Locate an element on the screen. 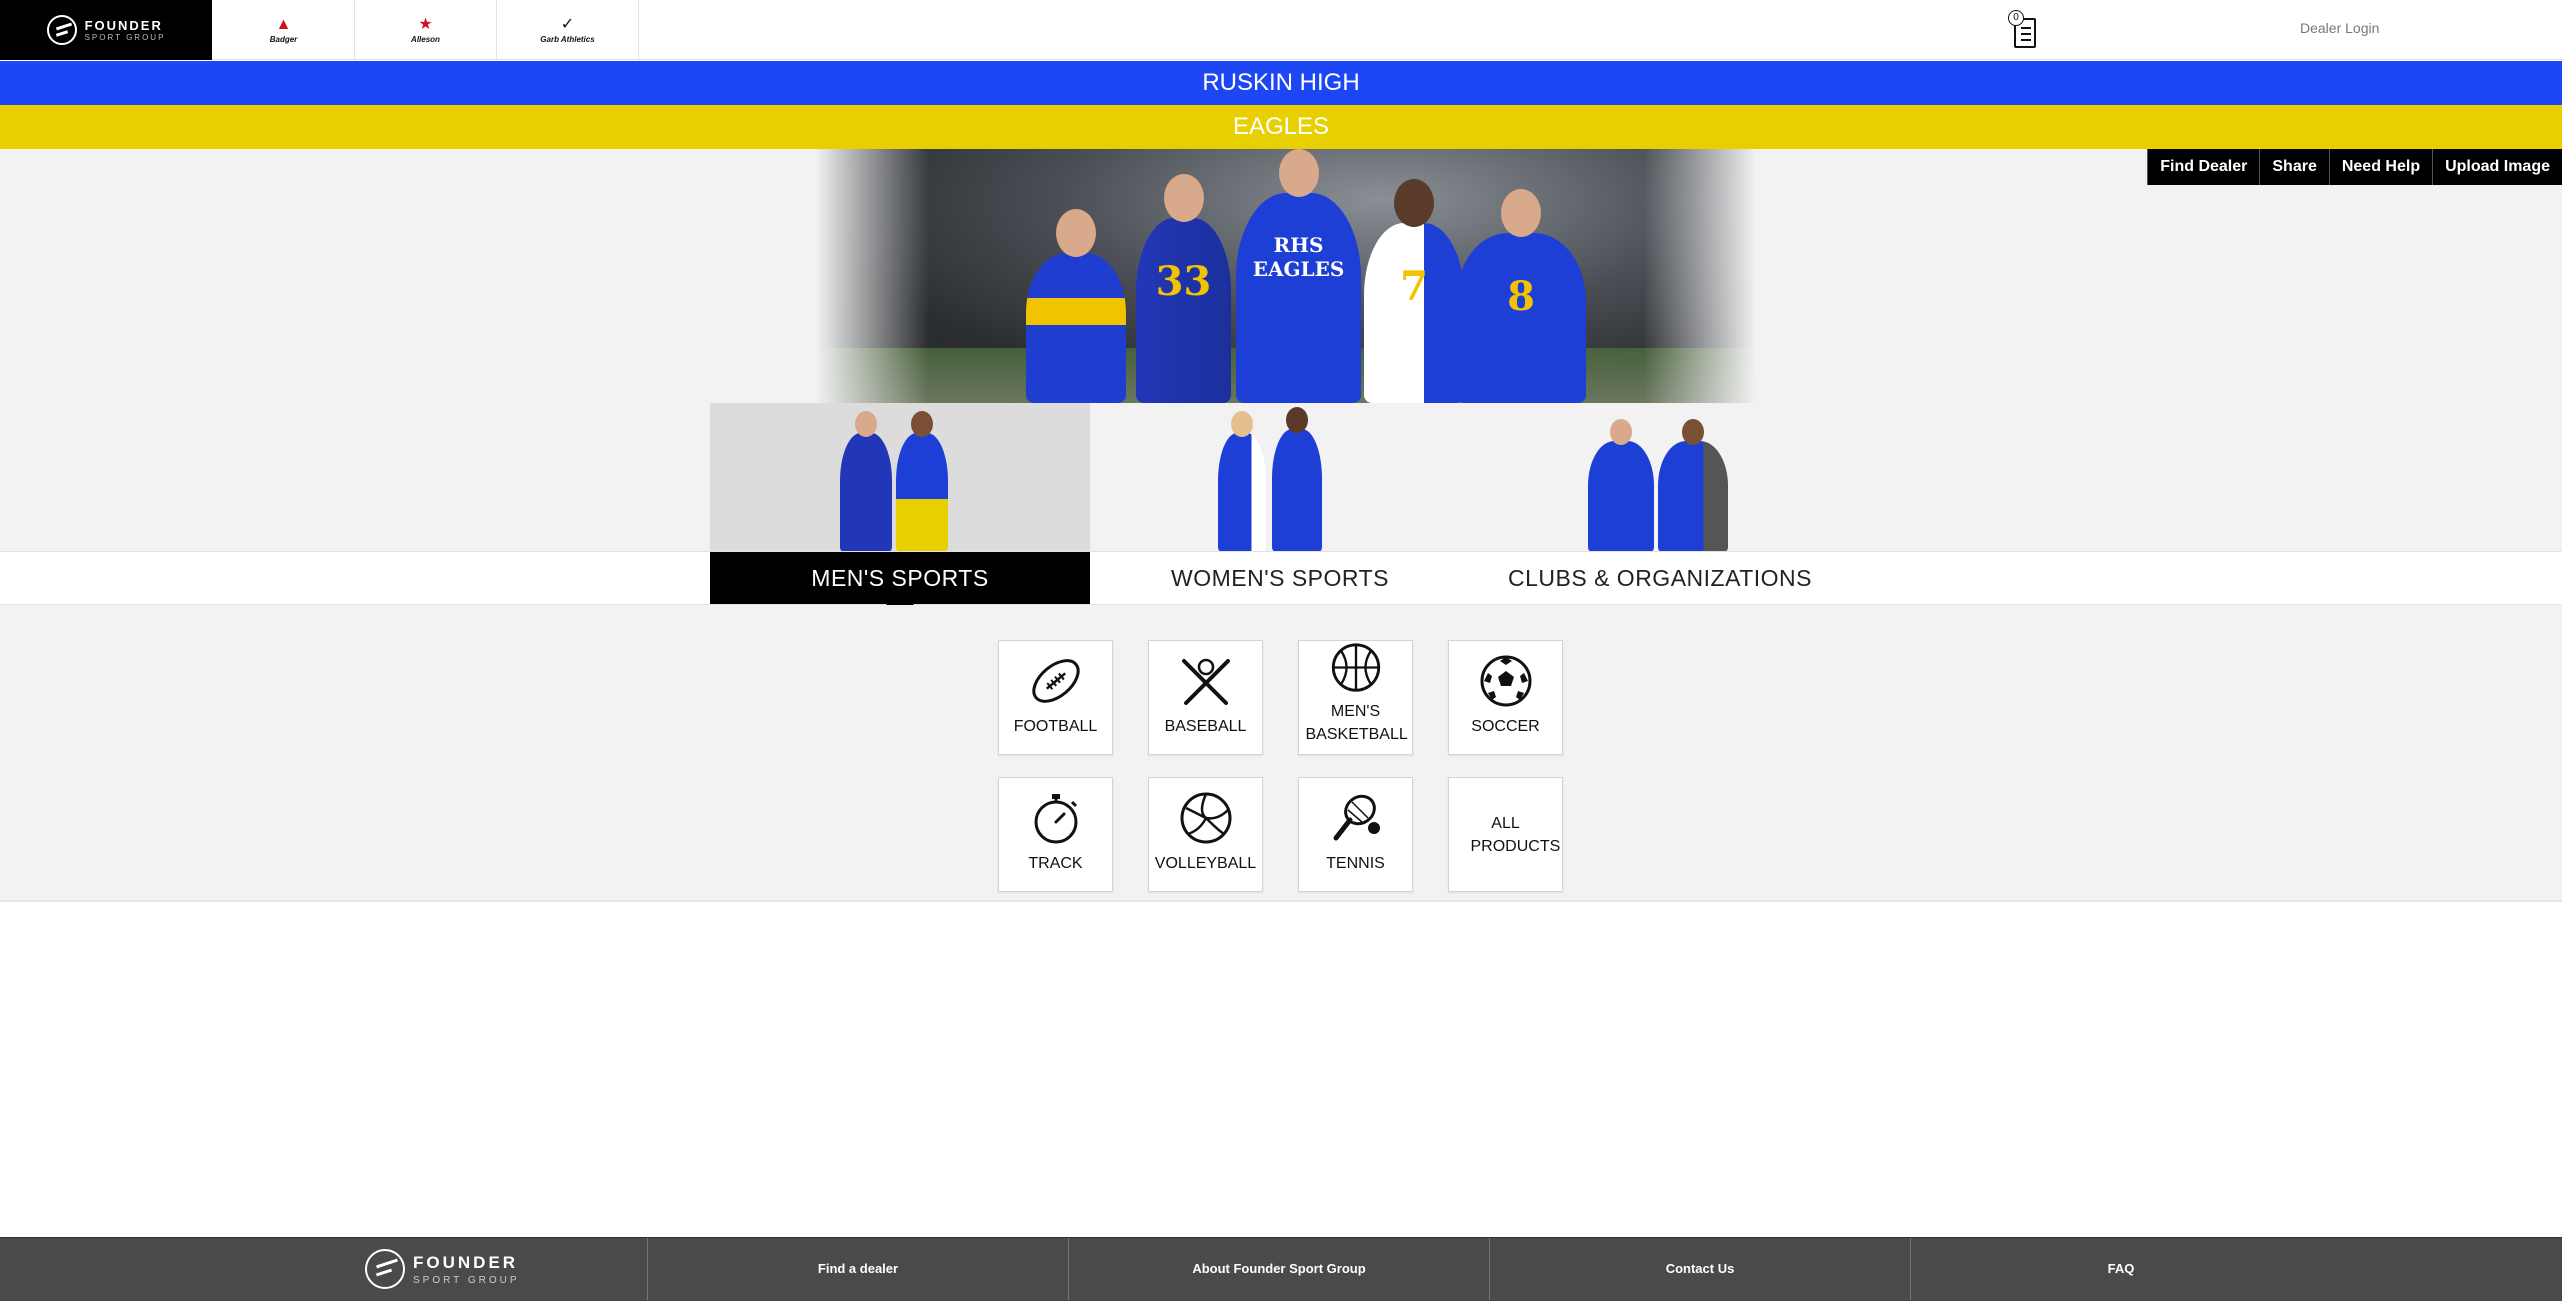  sport-label: VOLLEYBALL is located at coordinates (1205, 863).